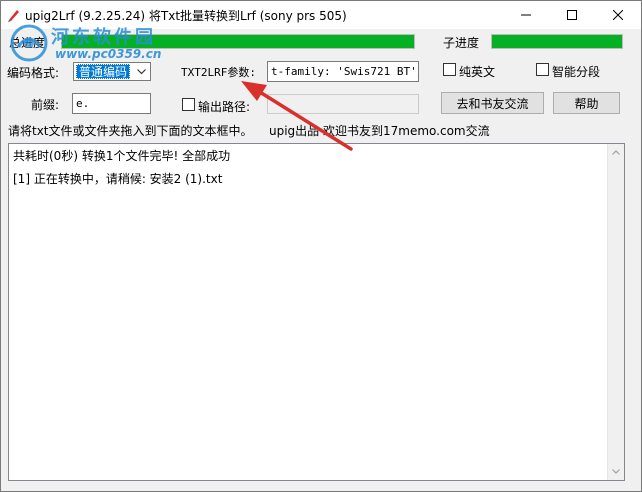 The image size is (642, 492). I want to click on encoding-selected-value: 普通编码, so click(103, 71).